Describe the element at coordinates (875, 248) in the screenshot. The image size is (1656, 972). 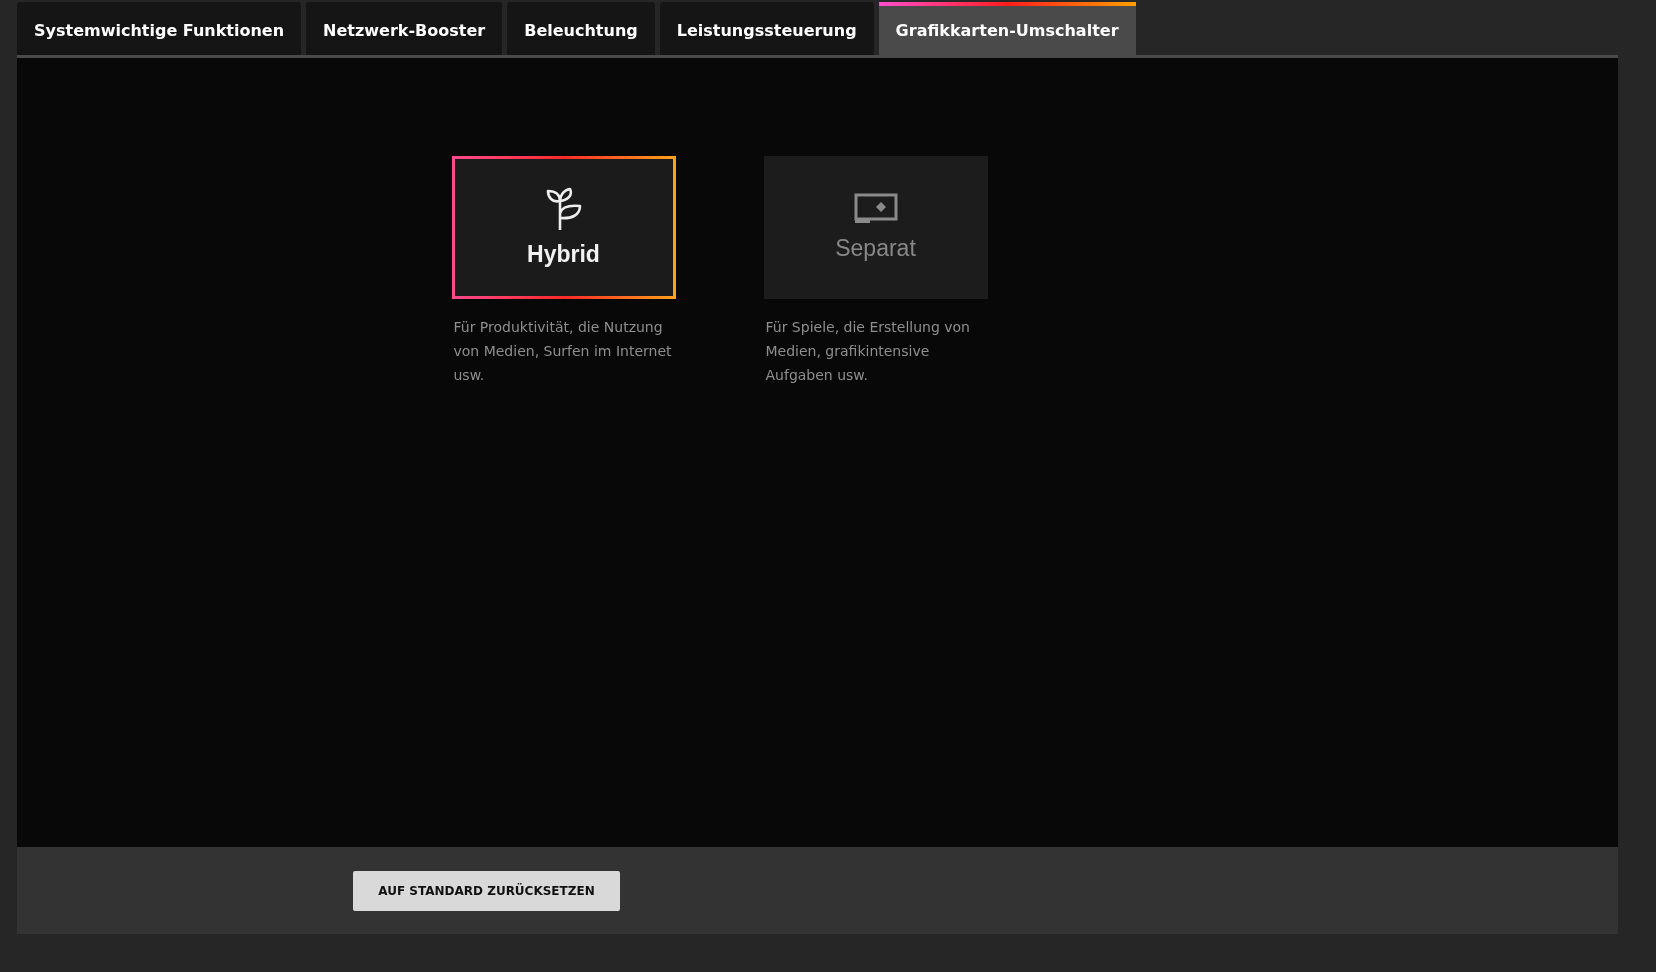
I see `mode-label: Separat` at that location.